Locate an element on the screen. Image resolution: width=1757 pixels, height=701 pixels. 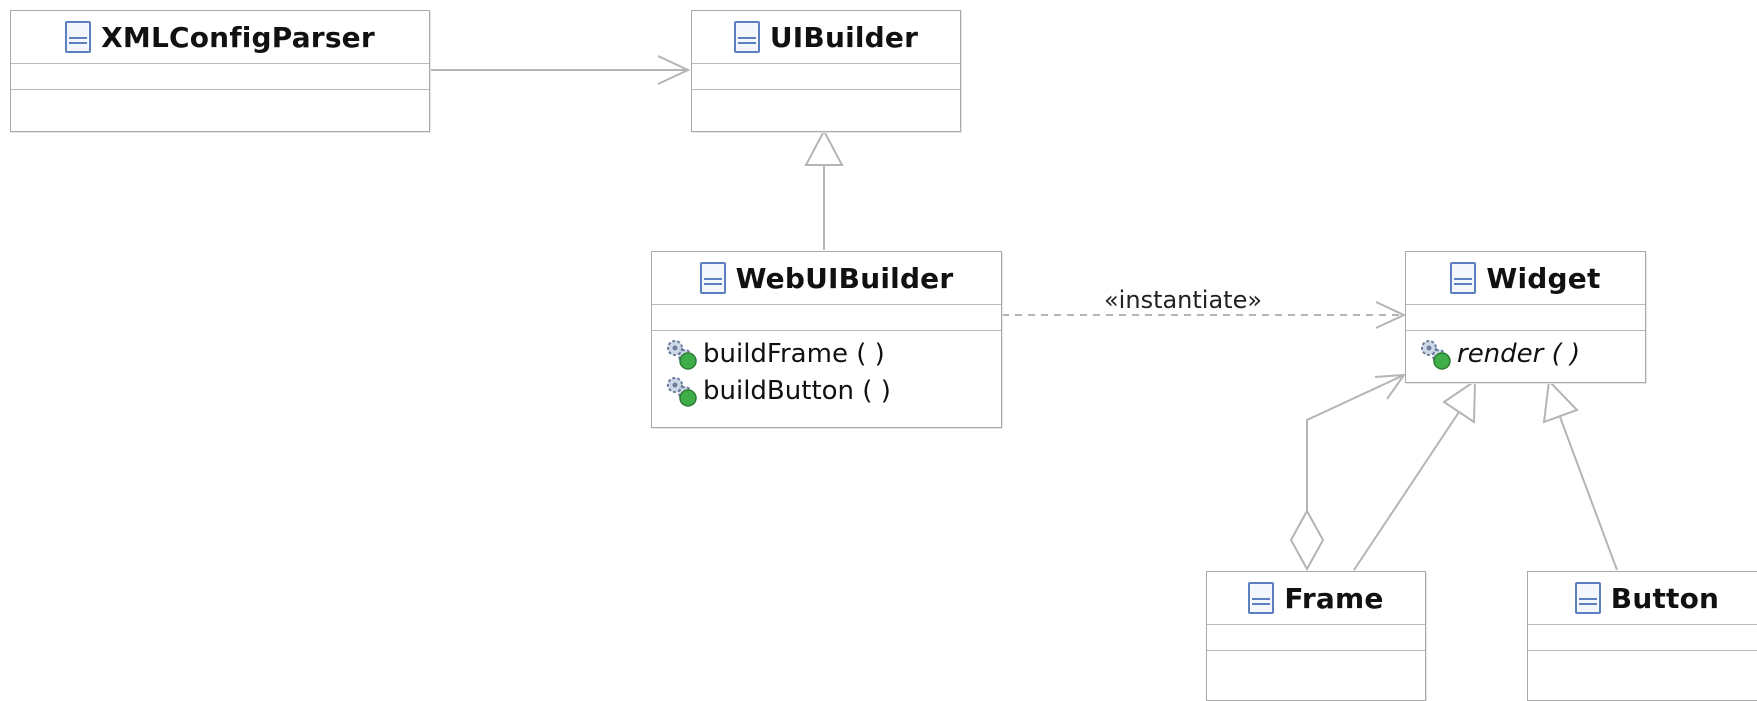
class-header: Frame is located at coordinates (1316, 598).